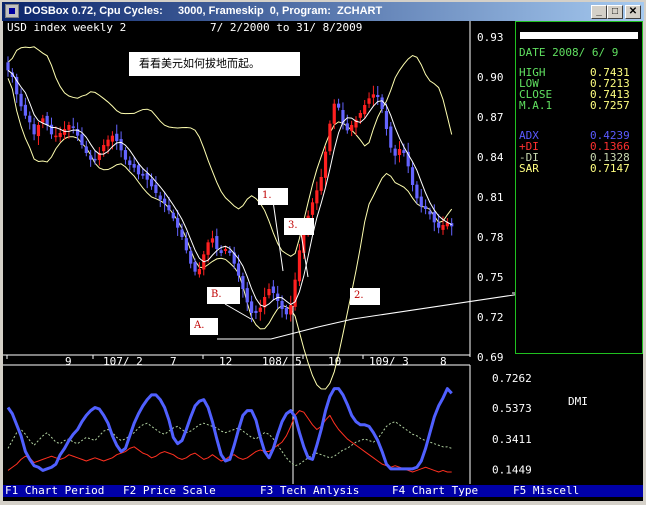 This screenshot has width=646, height=505. I want to click on dmi-tick-labels: 0.7262 0.5373 0.3411 0.1449, so click(512, 424).